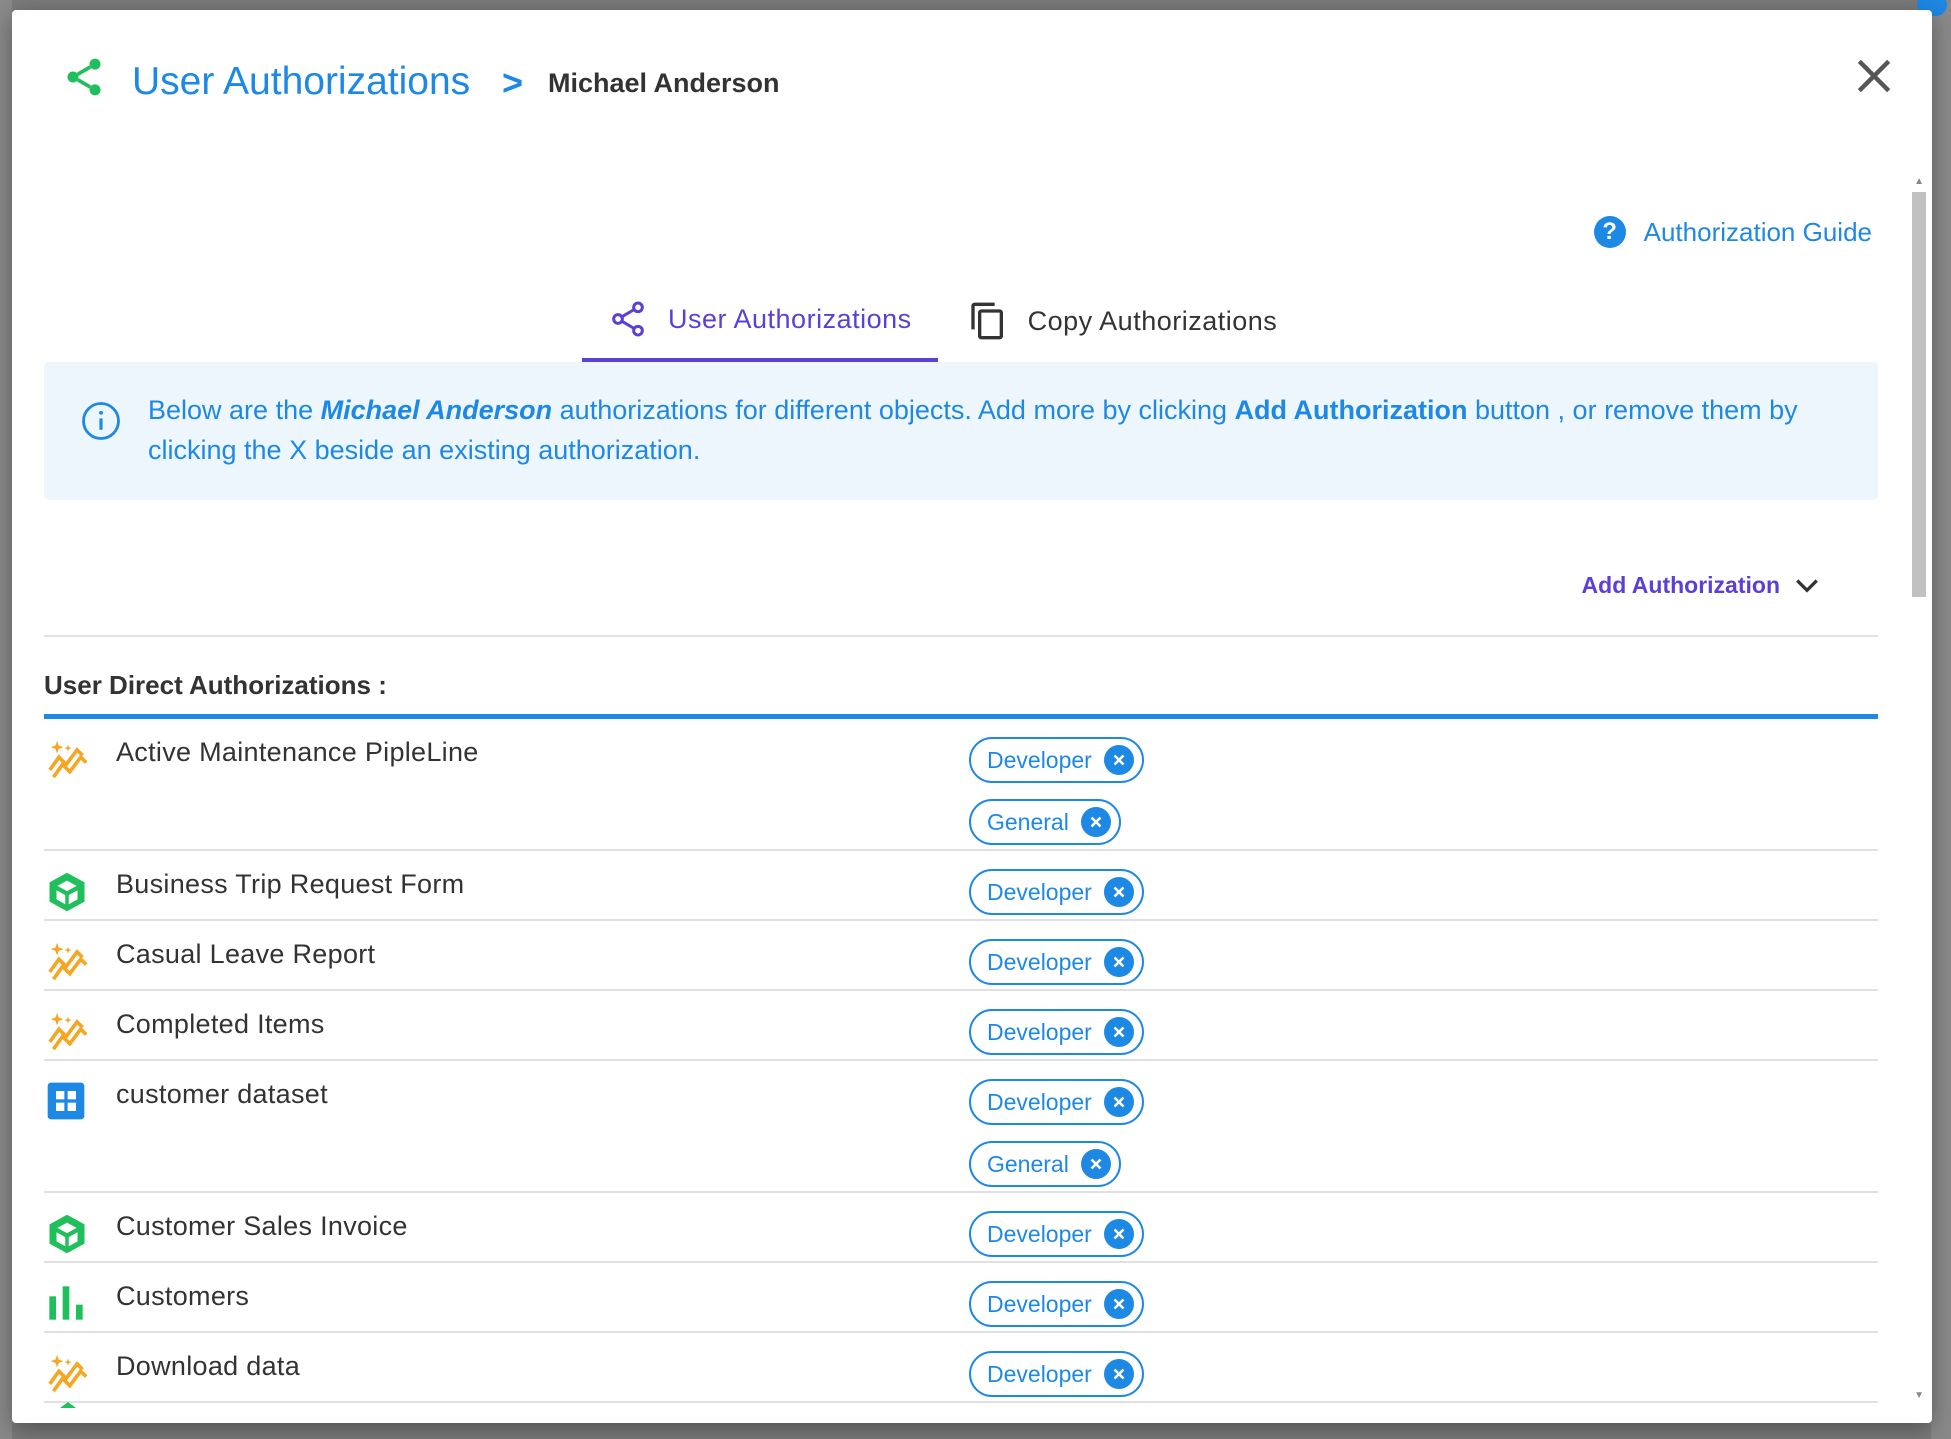 The height and width of the screenshot is (1439, 1951). What do you see at coordinates (961, 1298) in the screenshot?
I see `authorization-row: Customers Developer` at bounding box center [961, 1298].